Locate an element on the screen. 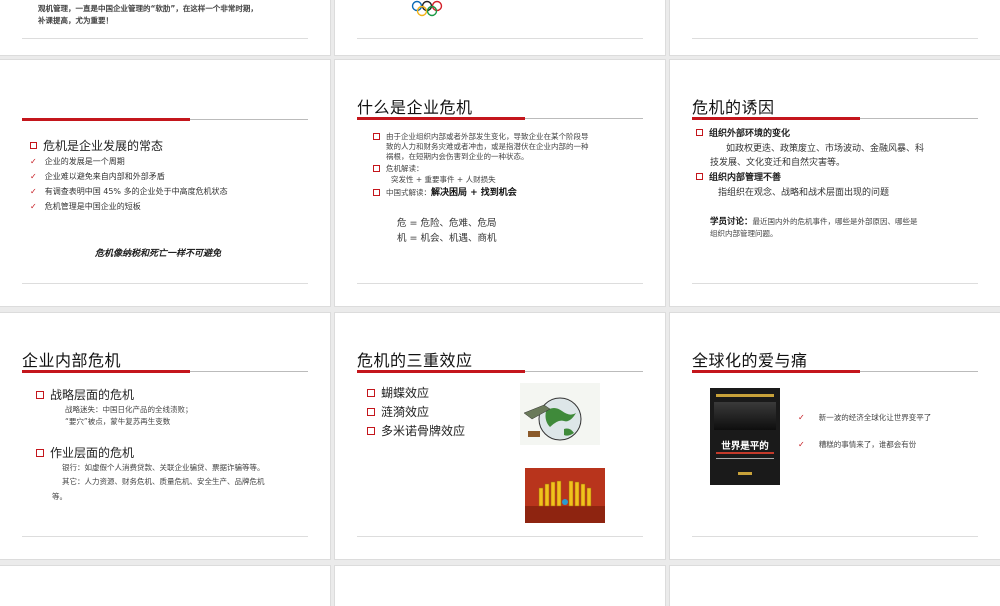  effect-item: 蝴蝶效应 is located at coordinates (398, 392).